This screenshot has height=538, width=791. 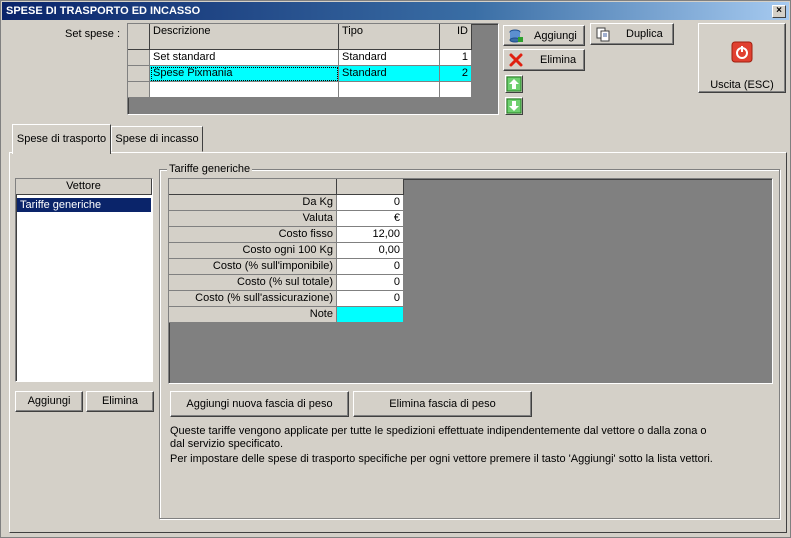 What do you see at coordinates (210, 169) in the screenshot?
I see `tariffe-group-title: Tariffe generiche` at bounding box center [210, 169].